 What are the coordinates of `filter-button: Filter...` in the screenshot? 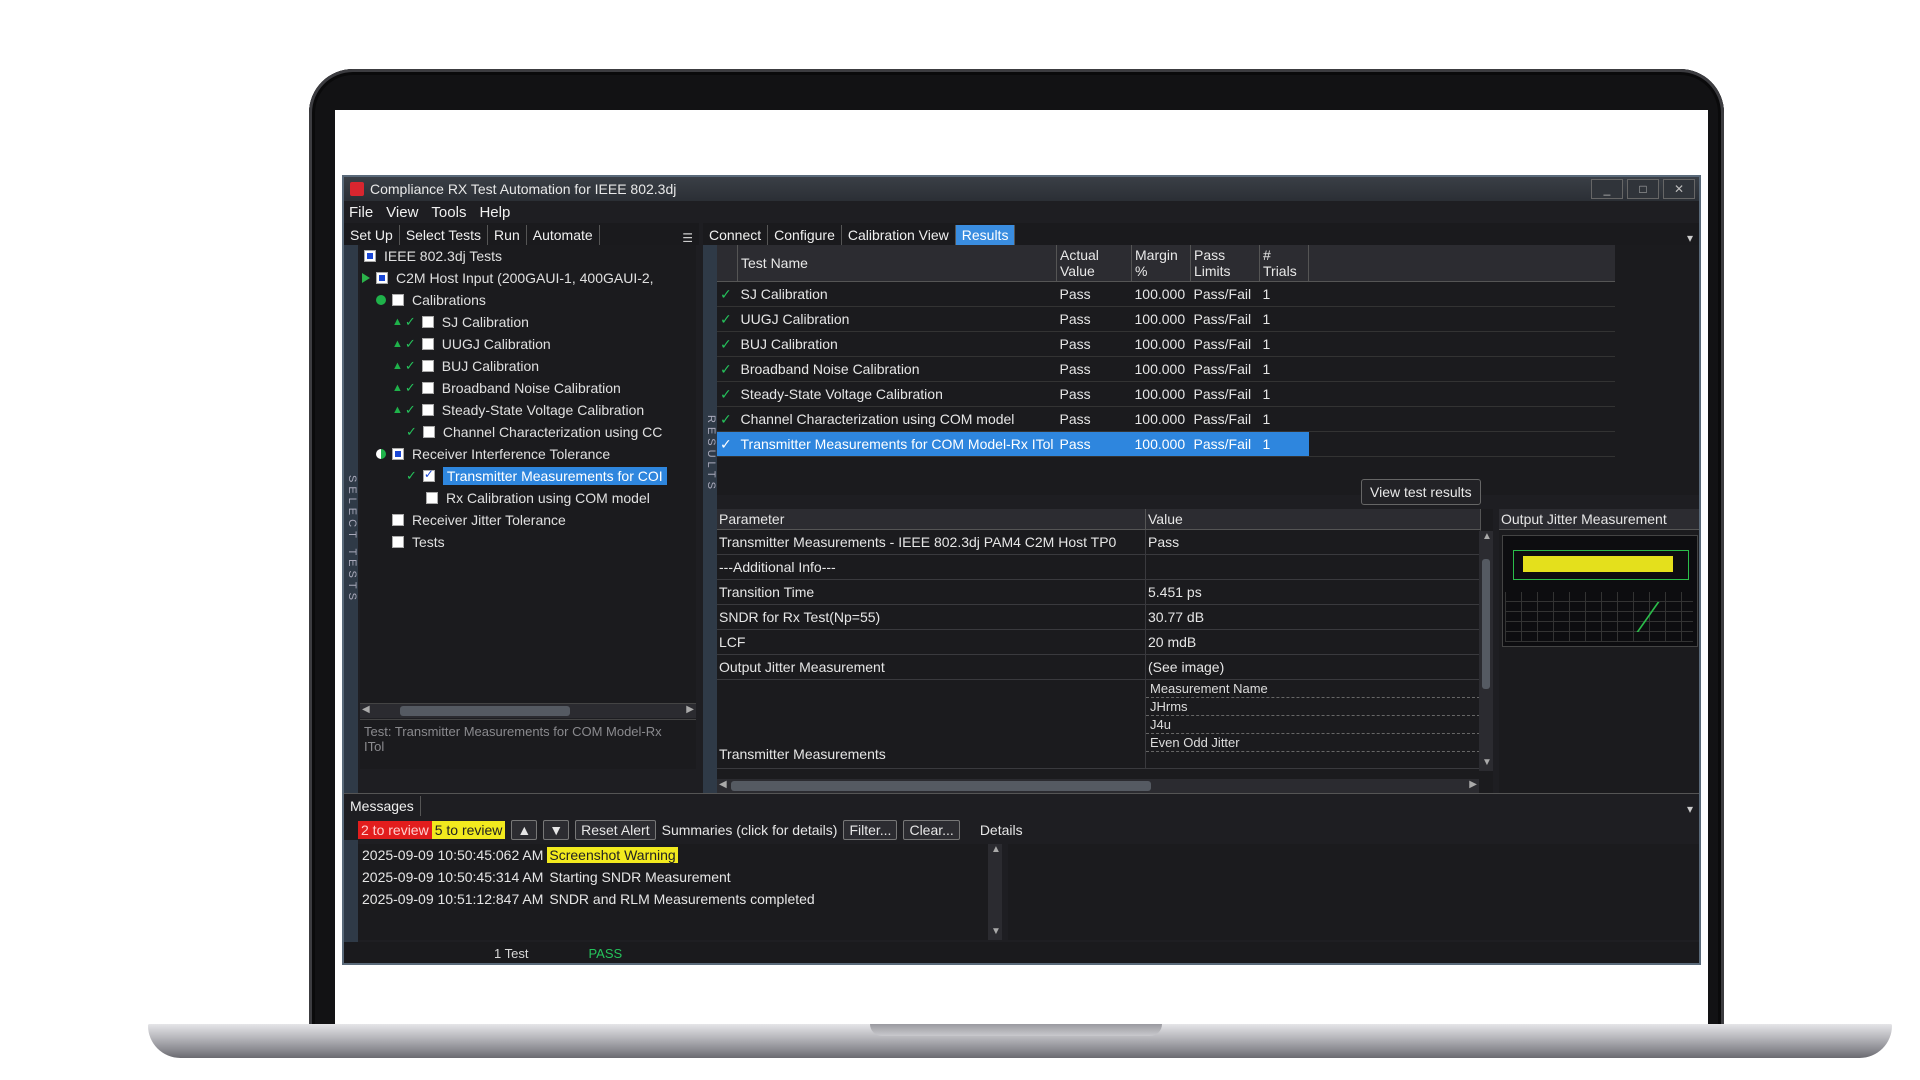 It's located at (870, 830).